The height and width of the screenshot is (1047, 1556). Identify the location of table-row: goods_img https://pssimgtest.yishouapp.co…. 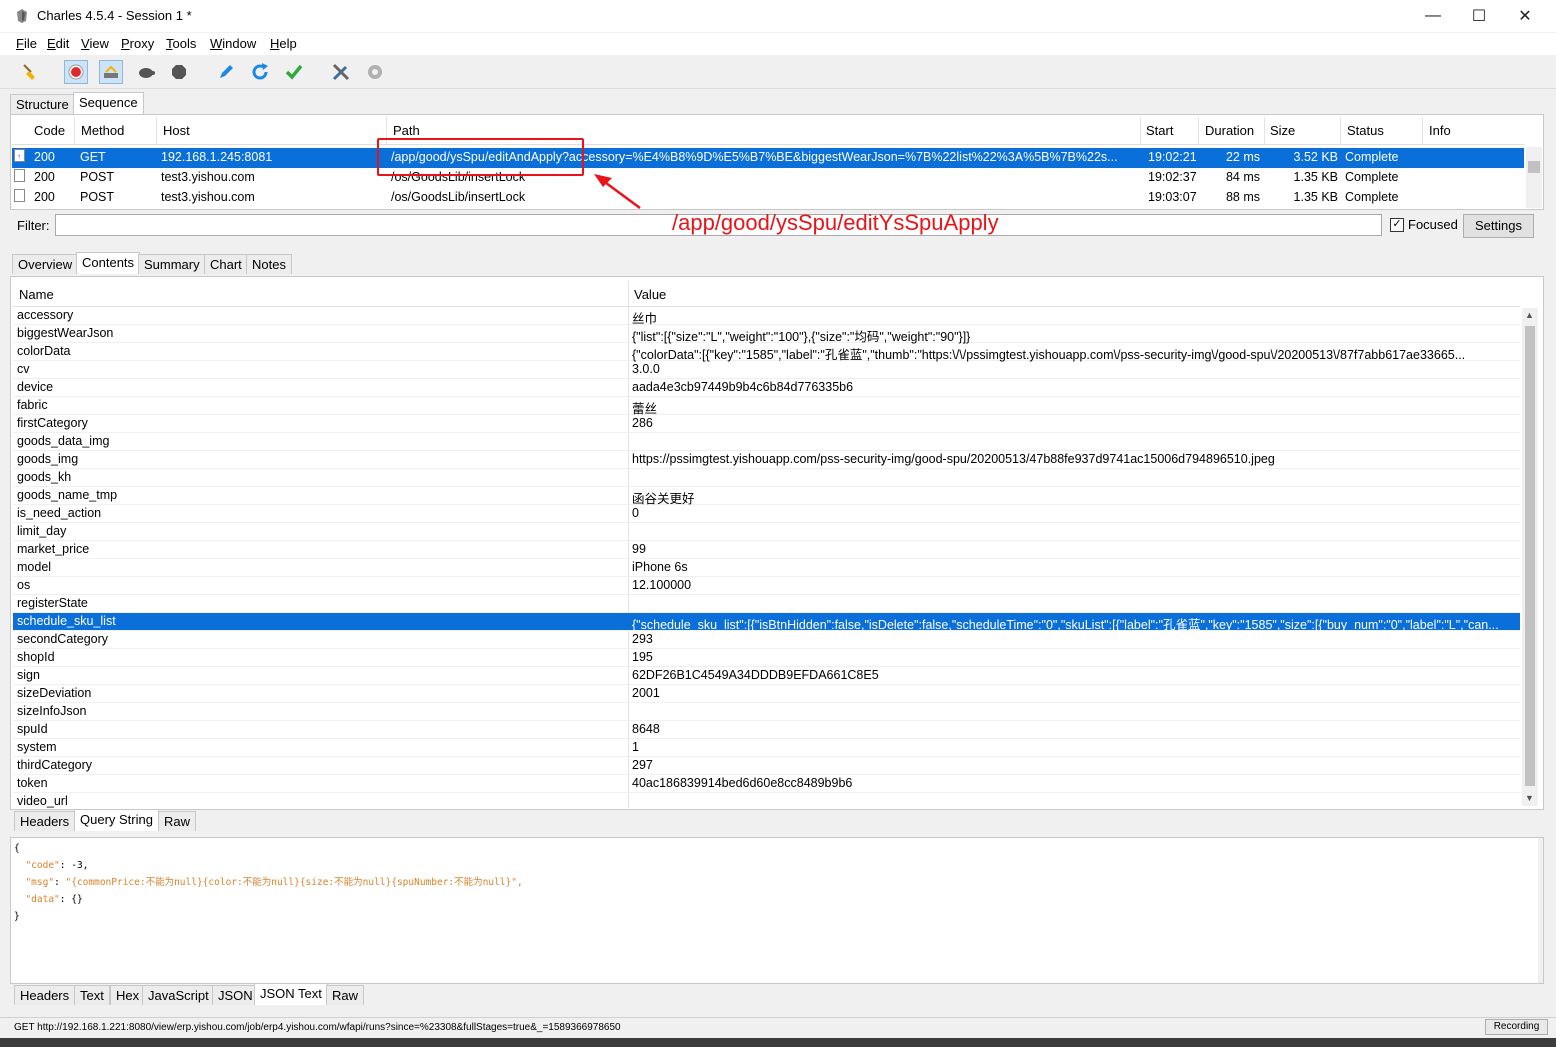
(766, 460).